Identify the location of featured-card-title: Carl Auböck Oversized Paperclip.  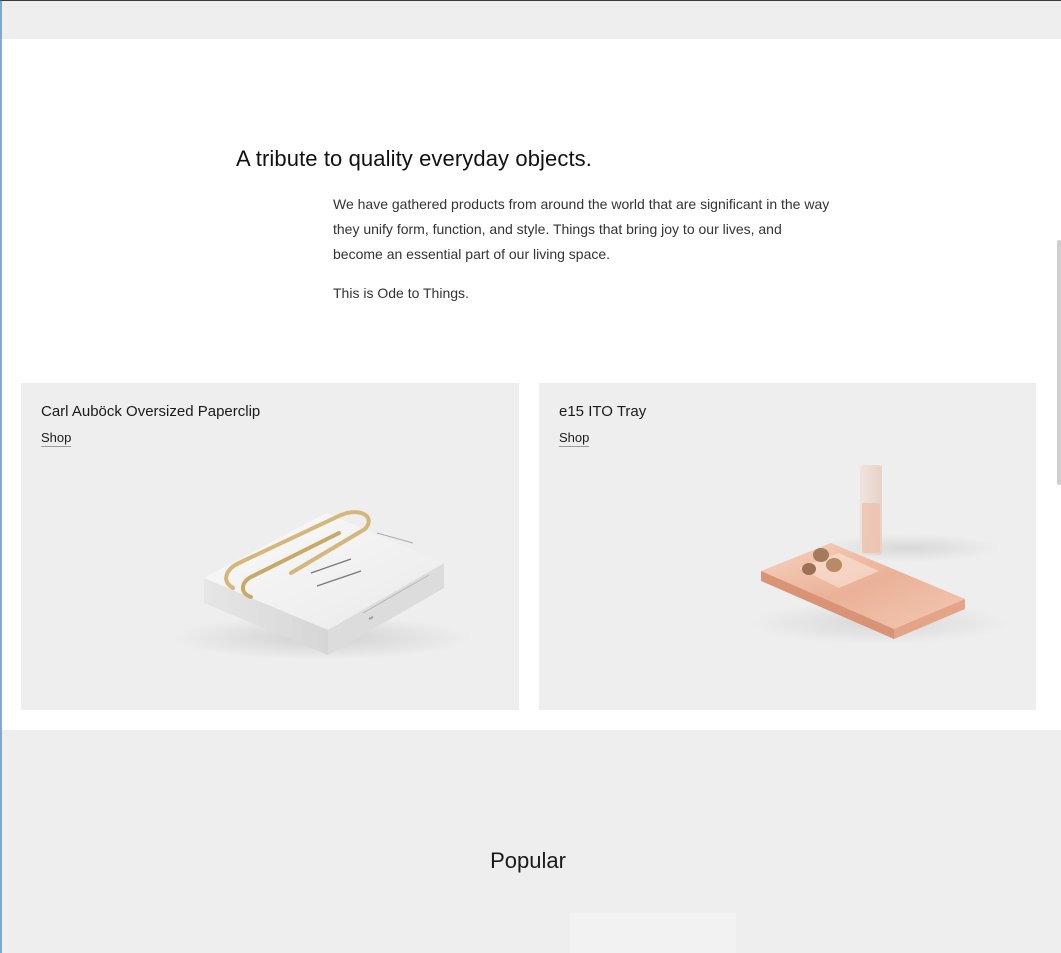
(151, 411).